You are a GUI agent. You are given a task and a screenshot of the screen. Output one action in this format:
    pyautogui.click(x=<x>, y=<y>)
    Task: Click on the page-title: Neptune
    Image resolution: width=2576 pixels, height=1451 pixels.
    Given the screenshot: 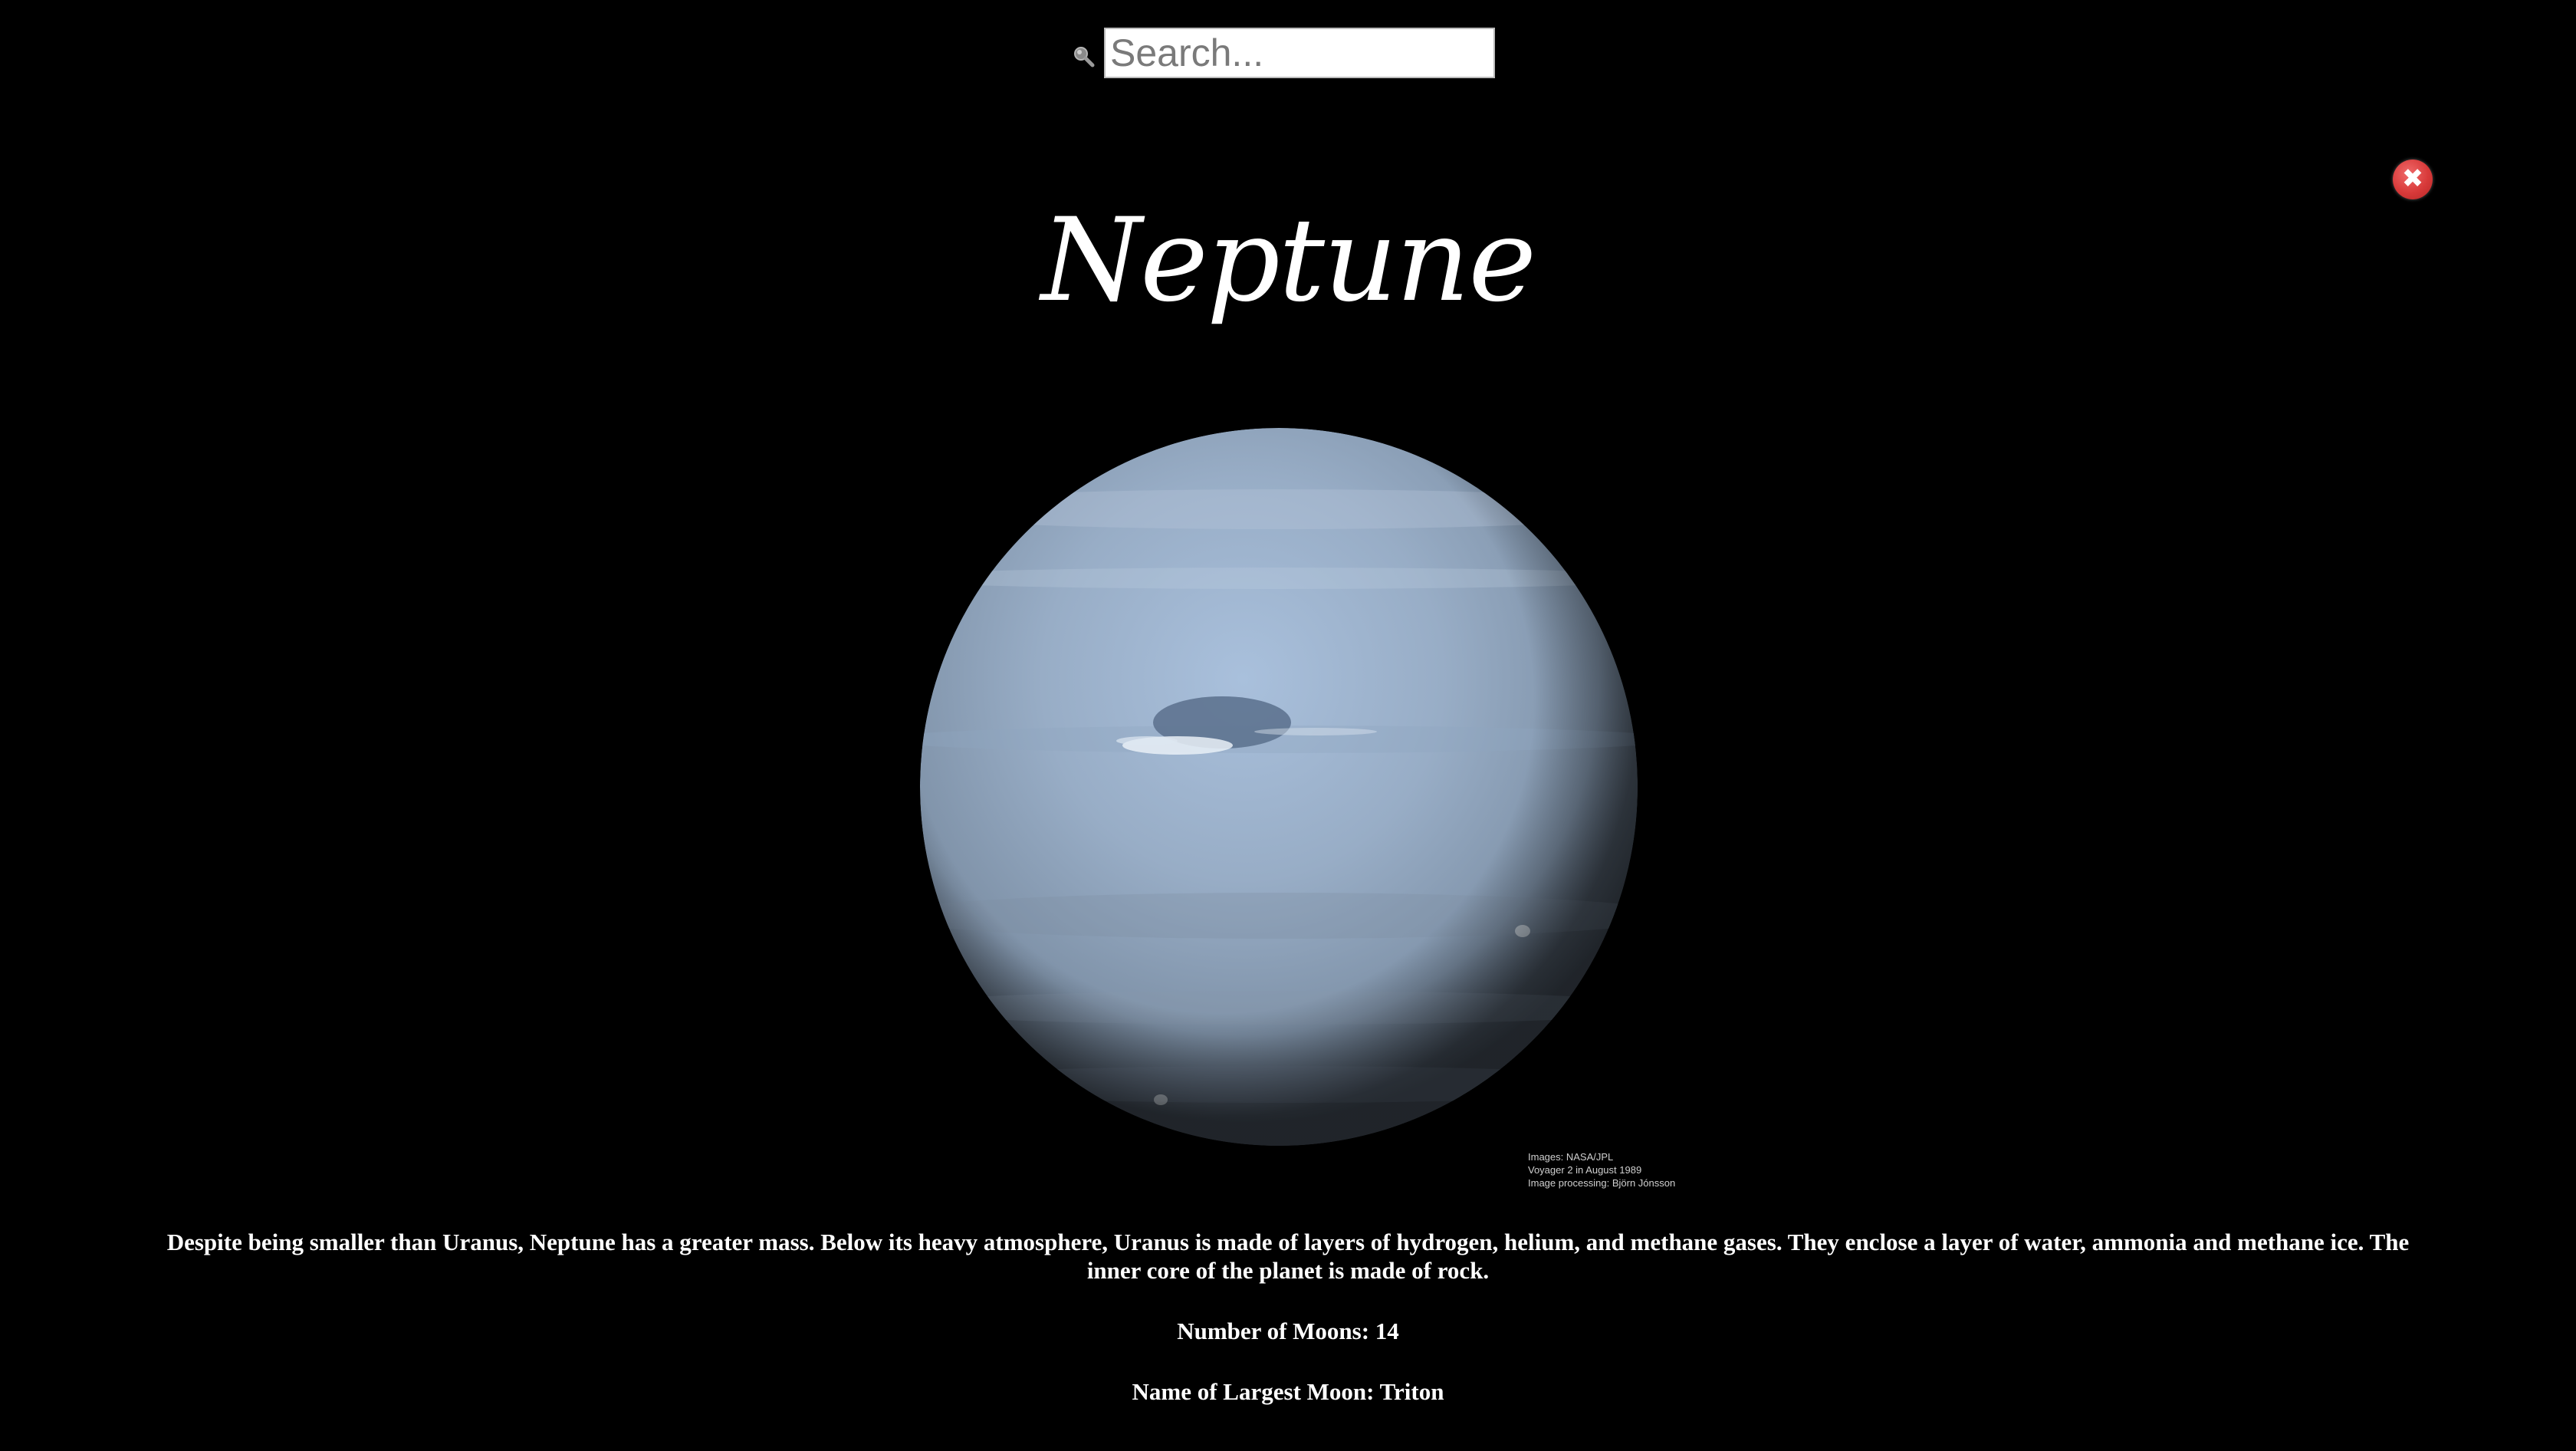 What is the action you would take?
    pyautogui.click(x=1288, y=260)
    